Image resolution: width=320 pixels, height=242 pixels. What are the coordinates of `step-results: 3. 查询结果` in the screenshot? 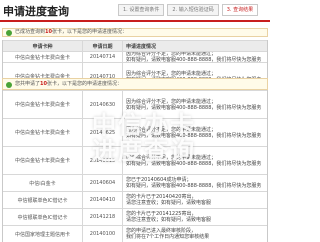 It's located at (240, 10).